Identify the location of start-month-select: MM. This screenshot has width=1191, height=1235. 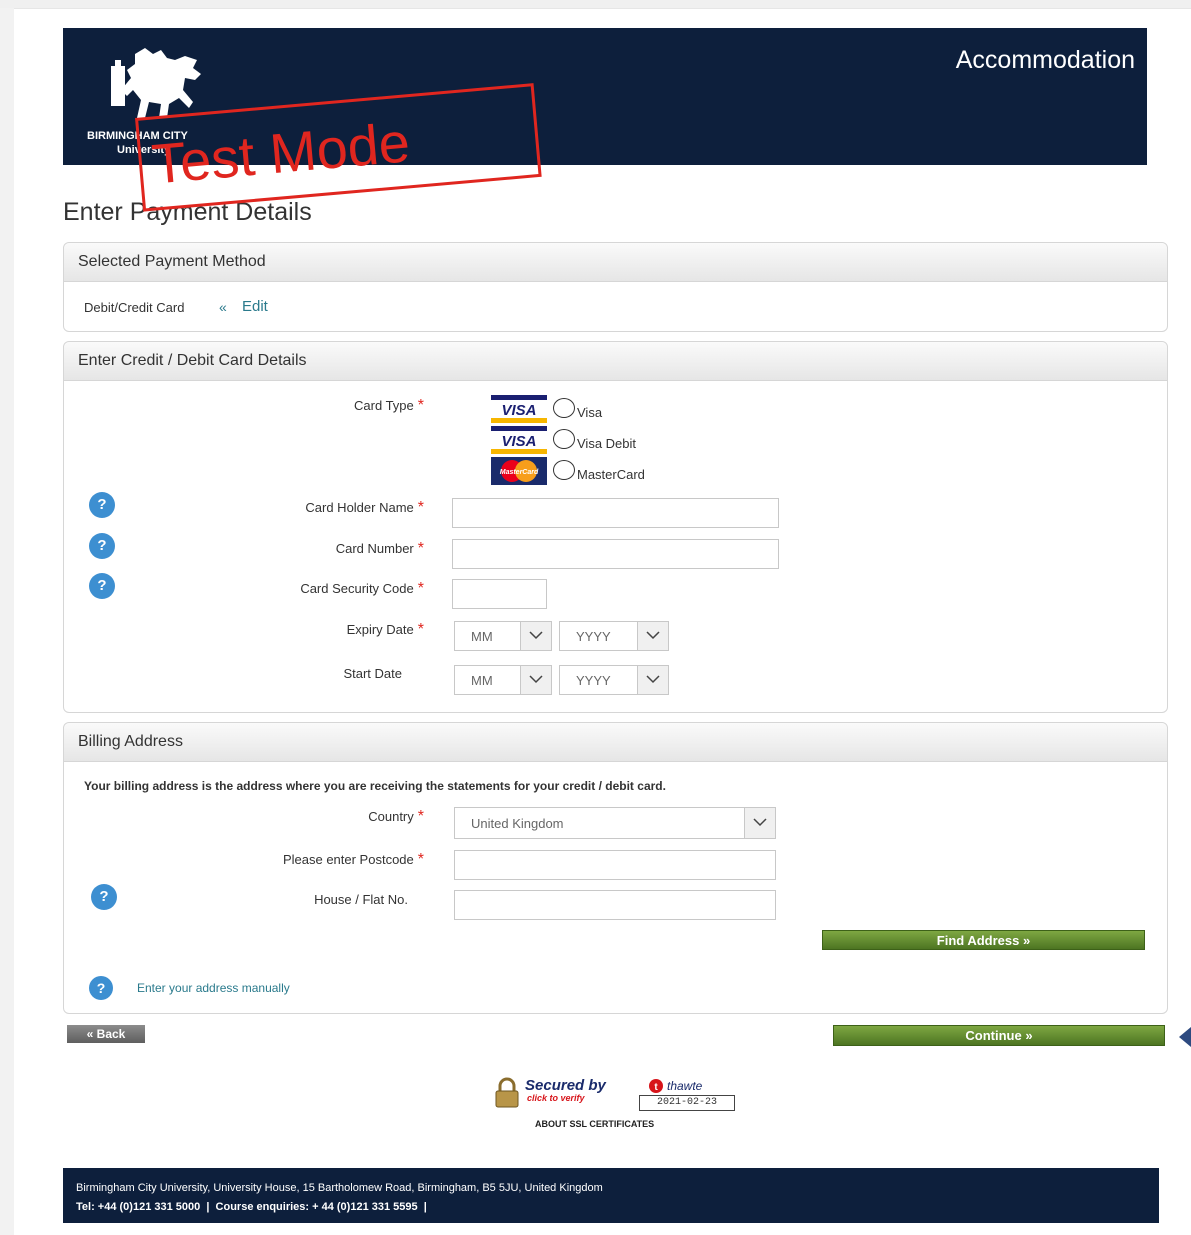
(503, 680).